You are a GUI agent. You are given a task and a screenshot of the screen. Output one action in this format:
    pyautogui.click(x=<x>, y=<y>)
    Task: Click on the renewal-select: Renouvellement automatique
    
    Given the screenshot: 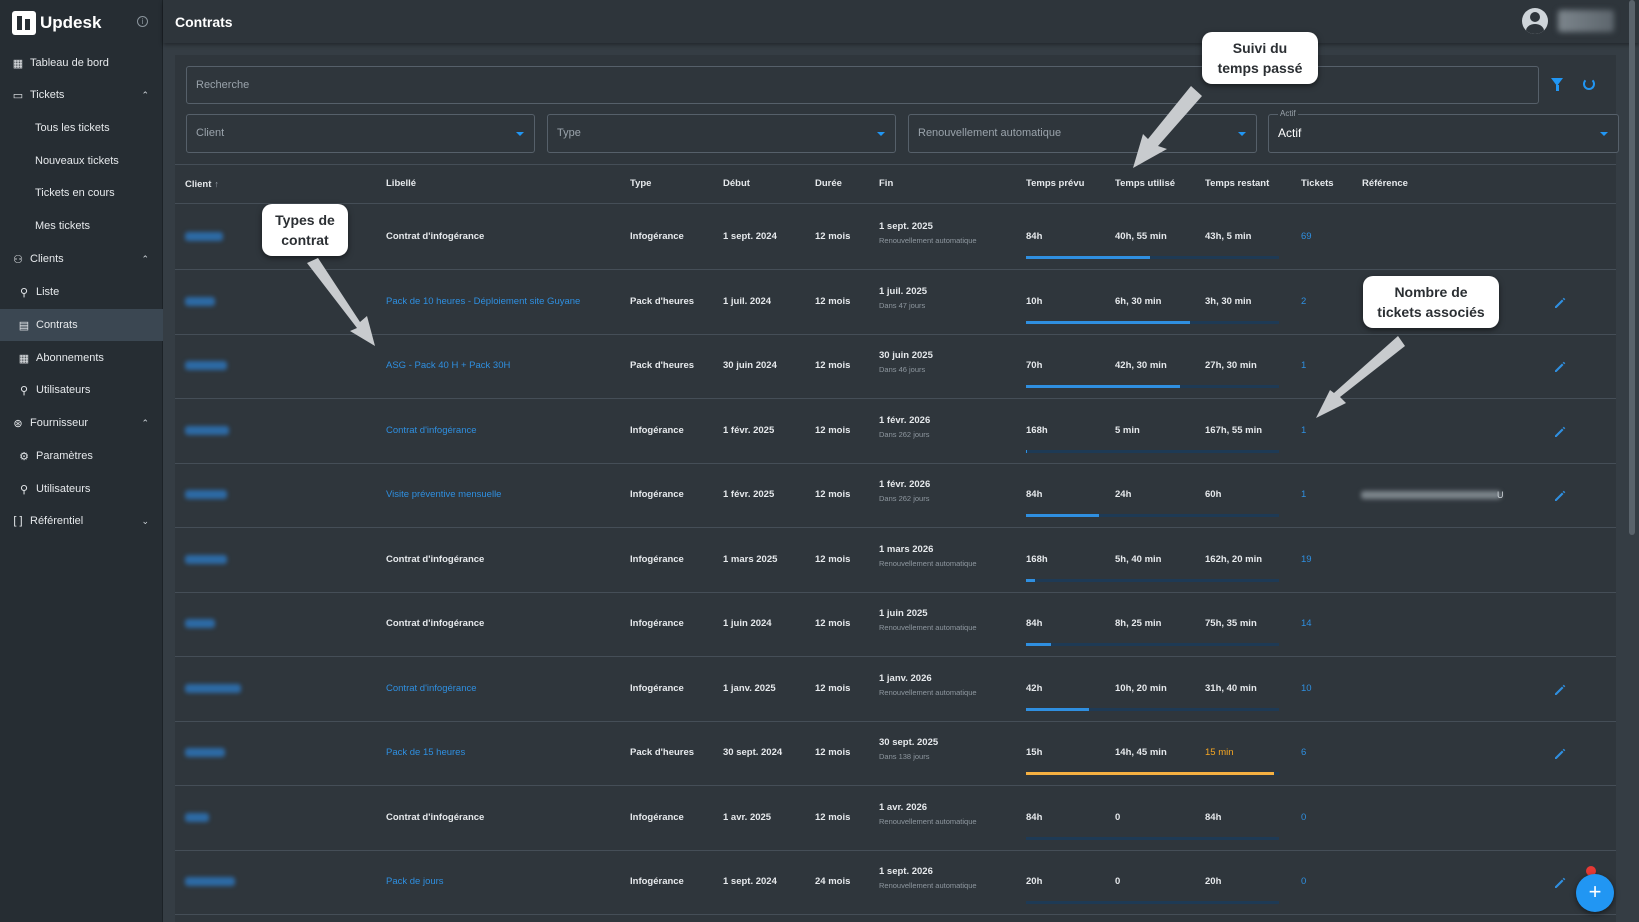 What is the action you would take?
    pyautogui.click(x=1082, y=133)
    